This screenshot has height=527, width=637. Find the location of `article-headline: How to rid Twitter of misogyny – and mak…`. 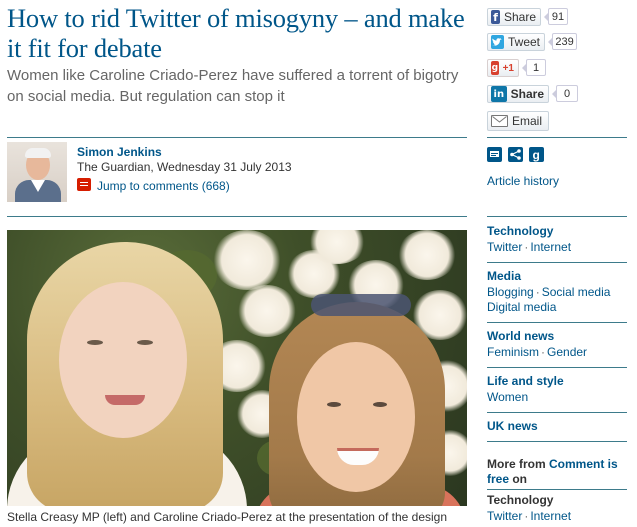

article-headline: How to rid Twitter of misogyny – and mak… is located at coordinates (236, 33).